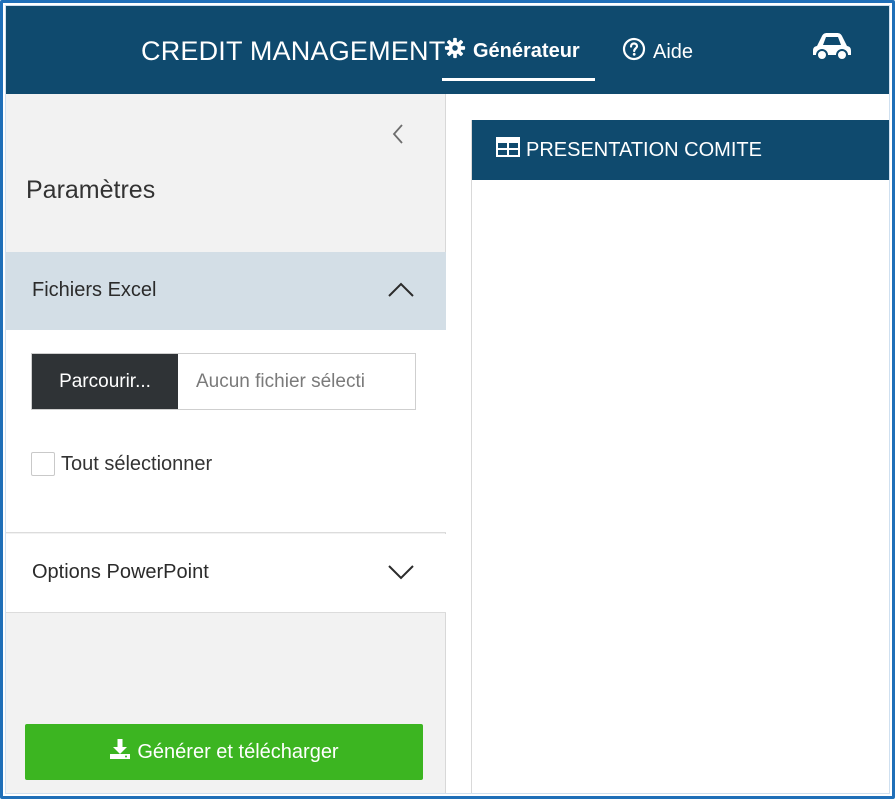 Image resolution: width=895 pixels, height=799 pixels. I want to click on nav-generateur-label: Générateur, so click(526, 50).